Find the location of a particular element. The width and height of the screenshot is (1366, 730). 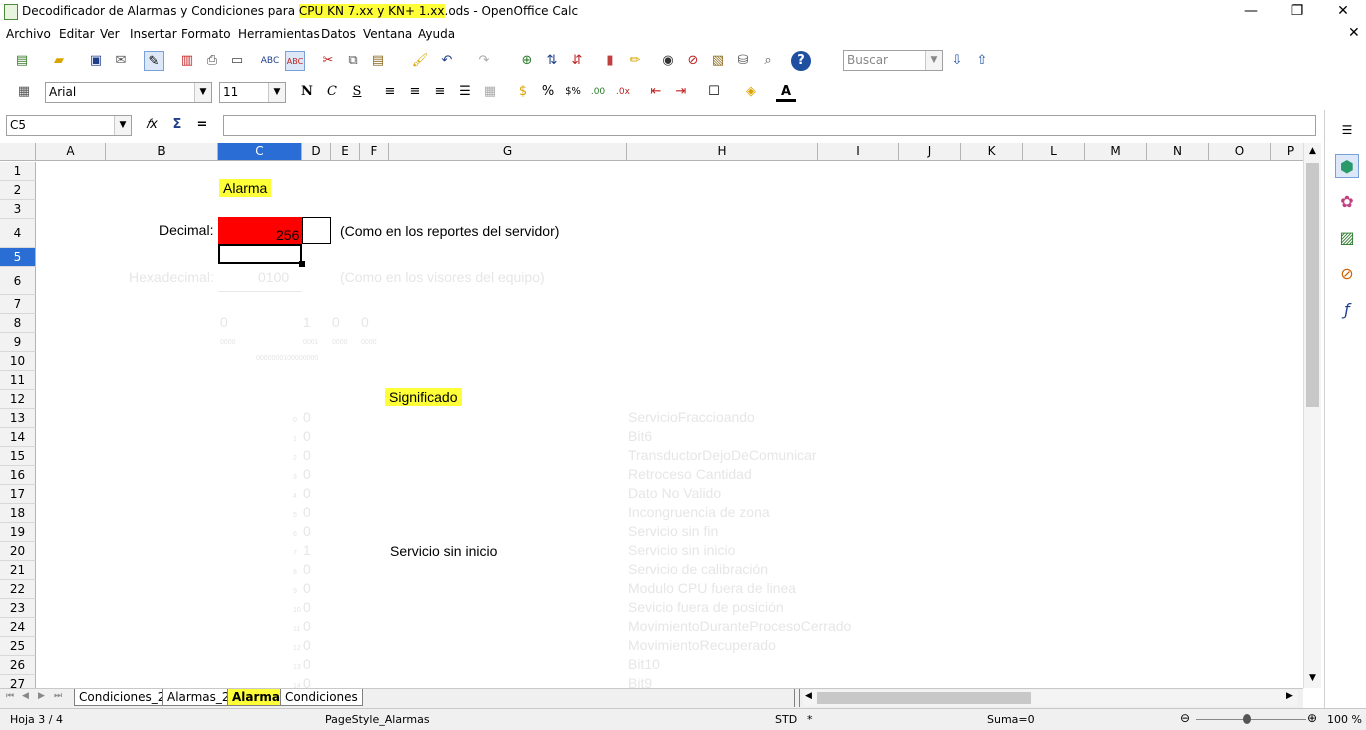

fill-handle is located at coordinates (302, 264).